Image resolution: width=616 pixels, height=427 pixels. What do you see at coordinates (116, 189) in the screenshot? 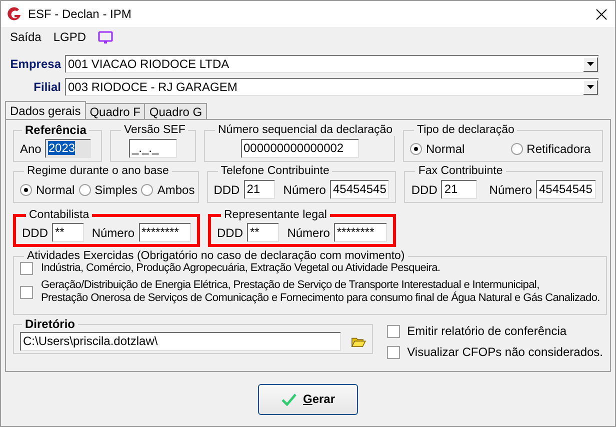
I see `radio-label: Simples` at bounding box center [116, 189].